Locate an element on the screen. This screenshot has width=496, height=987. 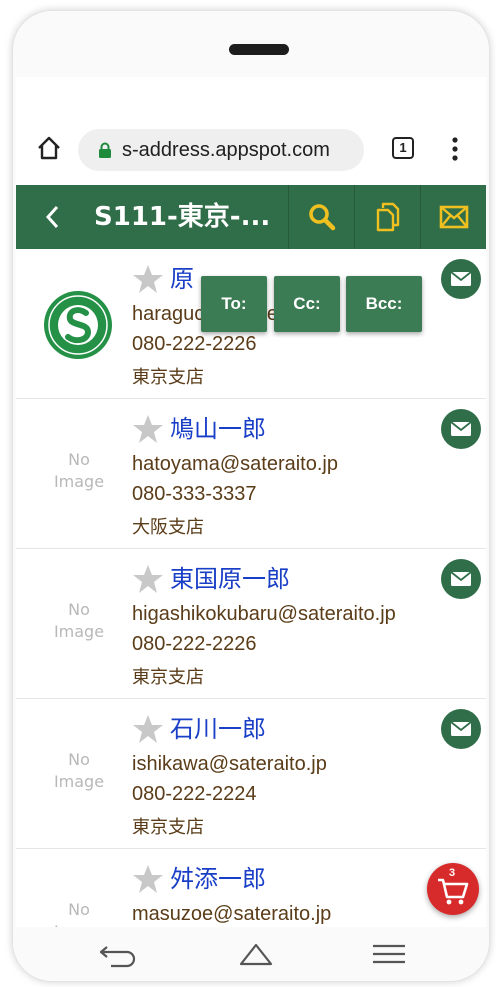
contact-name: 舛添一郎 is located at coordinates (218, 876).